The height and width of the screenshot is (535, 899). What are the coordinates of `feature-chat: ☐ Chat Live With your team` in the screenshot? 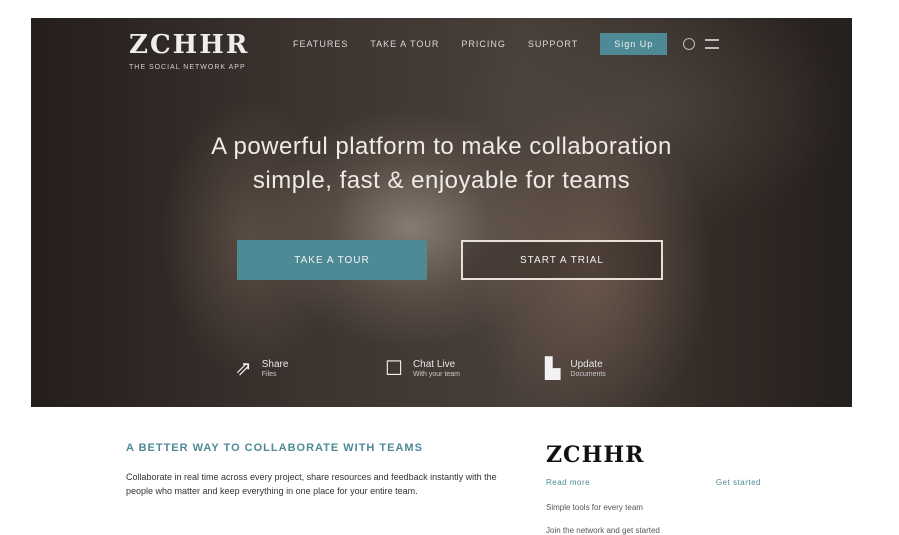 It's located at (422, 368).